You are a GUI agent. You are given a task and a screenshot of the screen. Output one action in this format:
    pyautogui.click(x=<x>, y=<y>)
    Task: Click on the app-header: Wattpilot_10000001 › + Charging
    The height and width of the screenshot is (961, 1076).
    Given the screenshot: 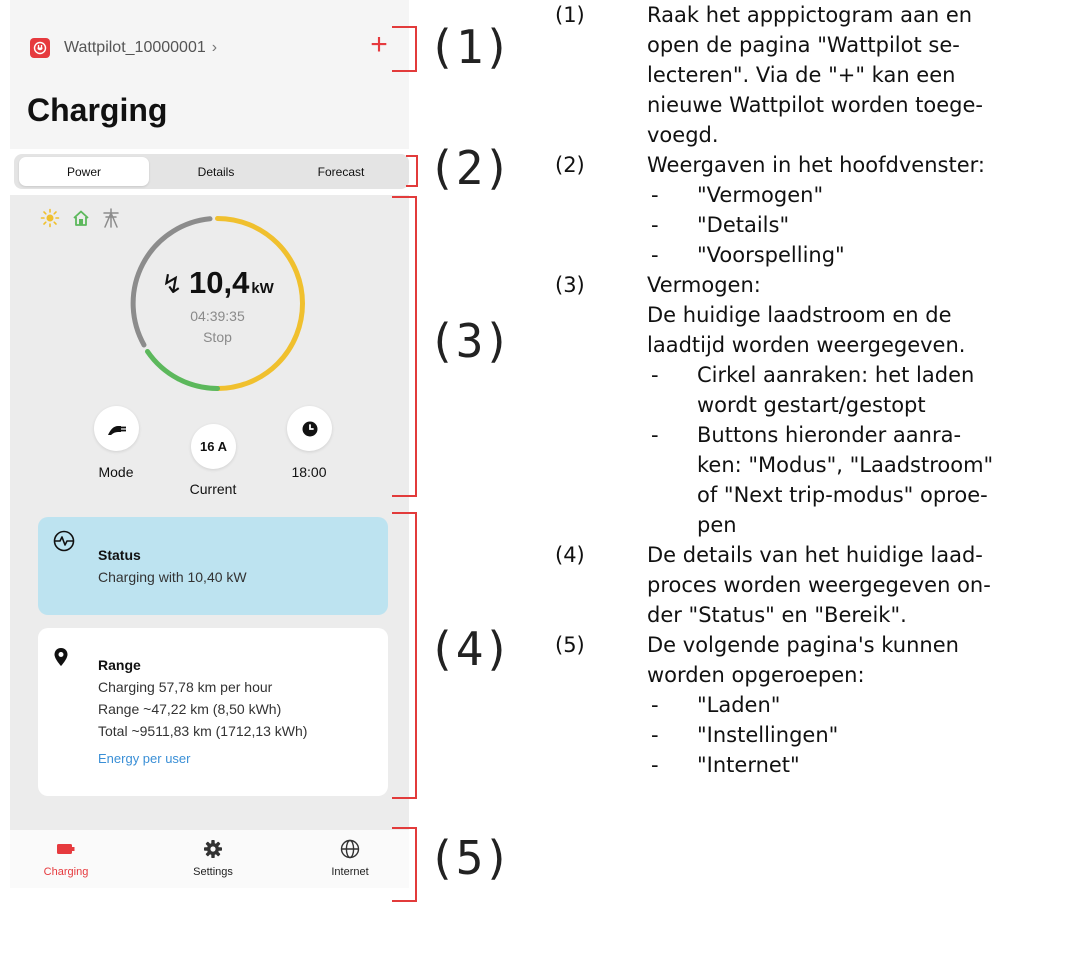 What is the action you would take?
    pyautogui.click(x=209, y=74)
    